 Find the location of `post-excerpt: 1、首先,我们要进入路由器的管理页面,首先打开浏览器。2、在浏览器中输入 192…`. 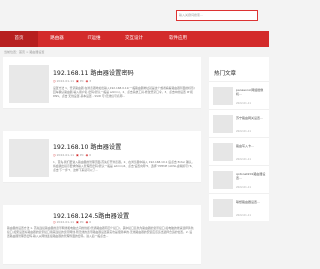

post-excerpt: 1、首先,我们要进入路由器的管理页面,首先打开浏览器。2、在浏览器中输入 192… is located at coordinates (124, 166).